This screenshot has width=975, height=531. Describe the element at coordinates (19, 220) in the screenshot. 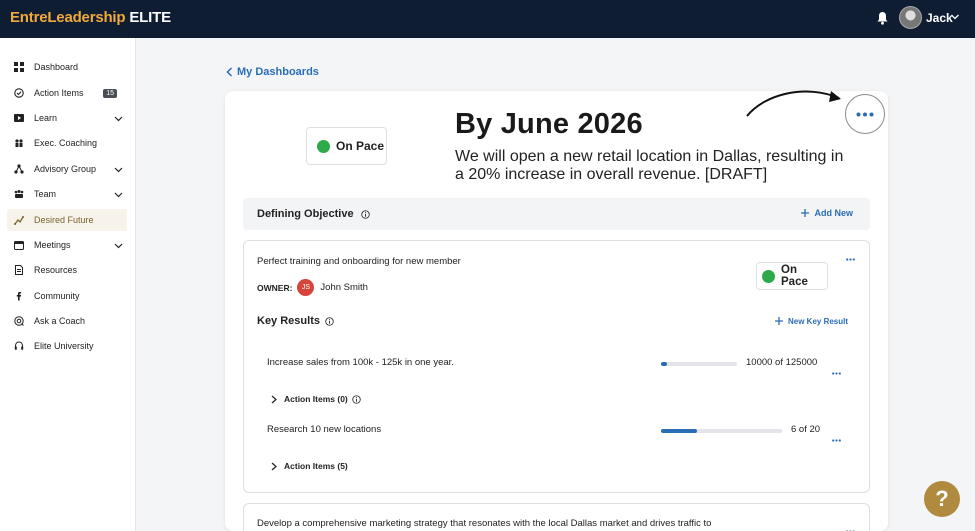

I see `target-icon` at that location.